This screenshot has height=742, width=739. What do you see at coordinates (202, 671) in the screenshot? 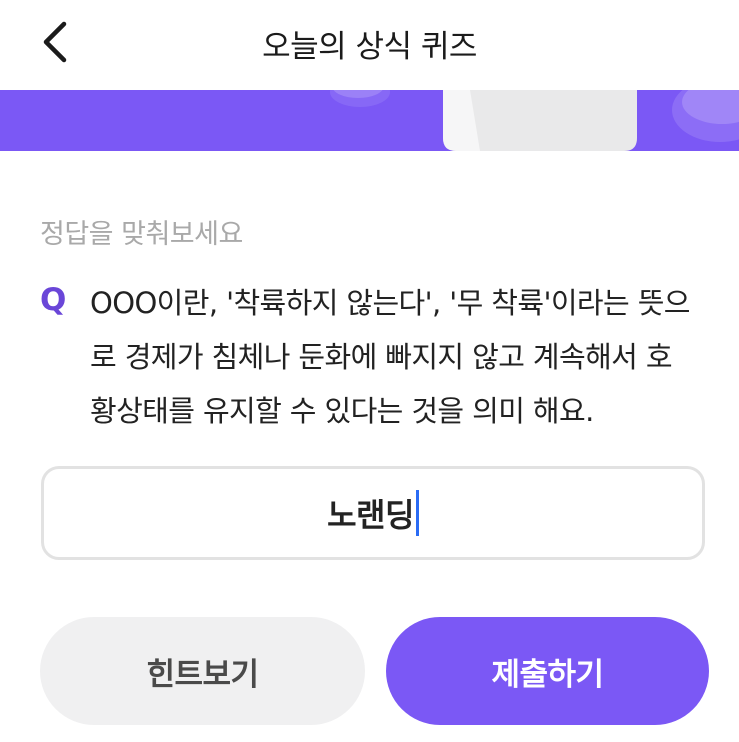
I see `hint-button: 힌트보기` at bounding box center [202, 671].